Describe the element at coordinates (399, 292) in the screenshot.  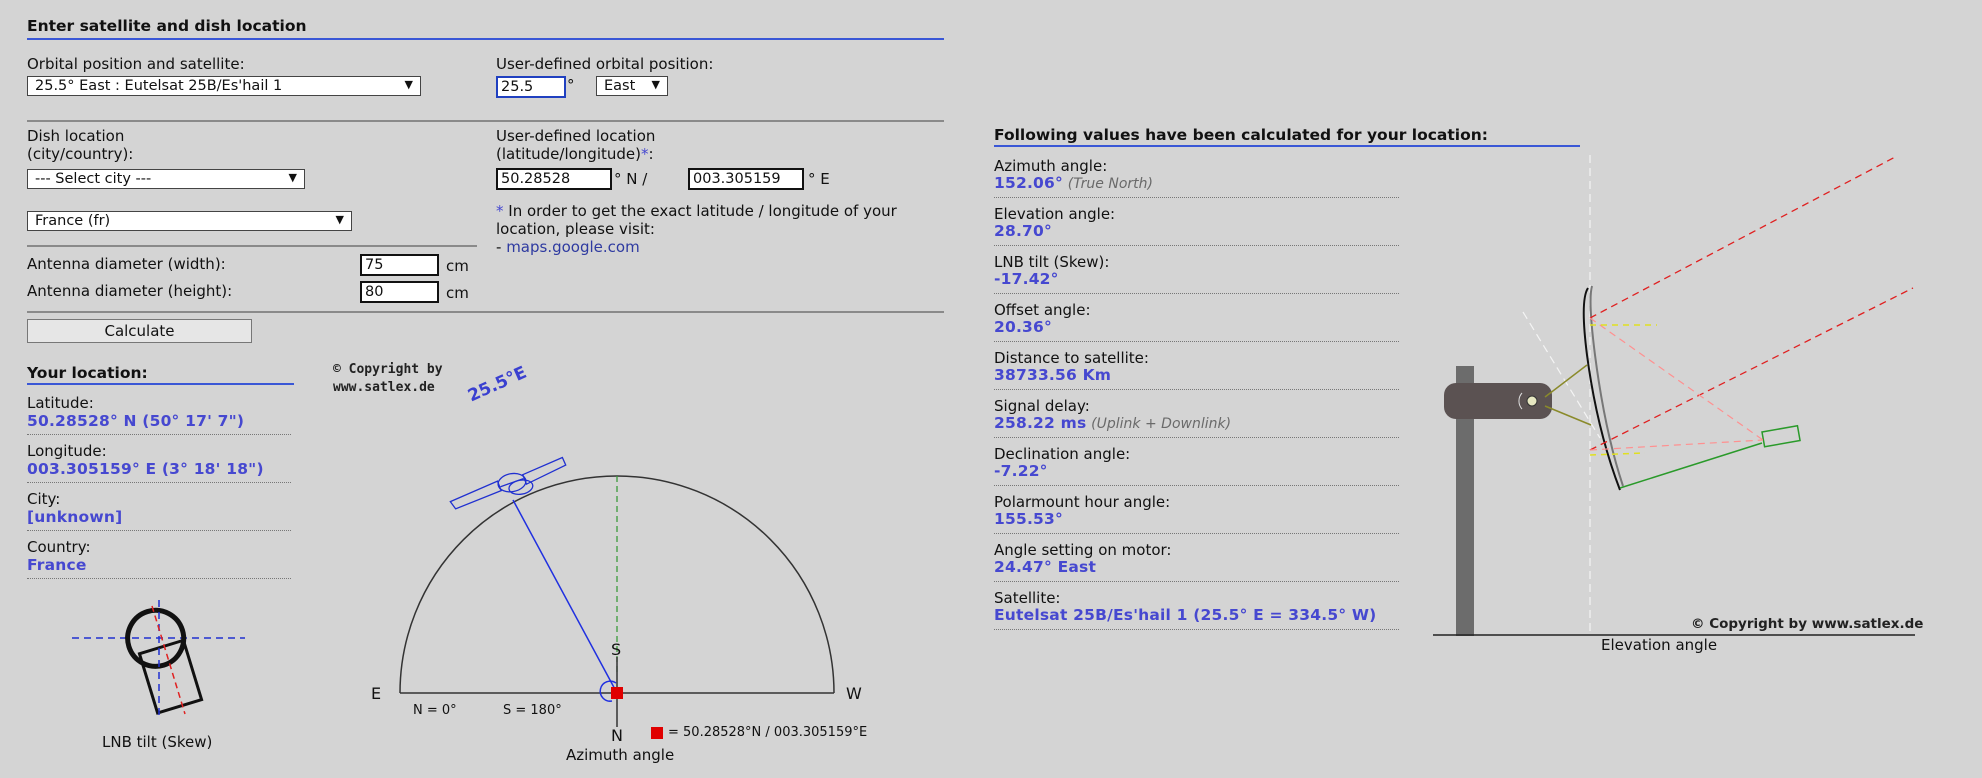
I see `antenna-height-input: 80` at that location.